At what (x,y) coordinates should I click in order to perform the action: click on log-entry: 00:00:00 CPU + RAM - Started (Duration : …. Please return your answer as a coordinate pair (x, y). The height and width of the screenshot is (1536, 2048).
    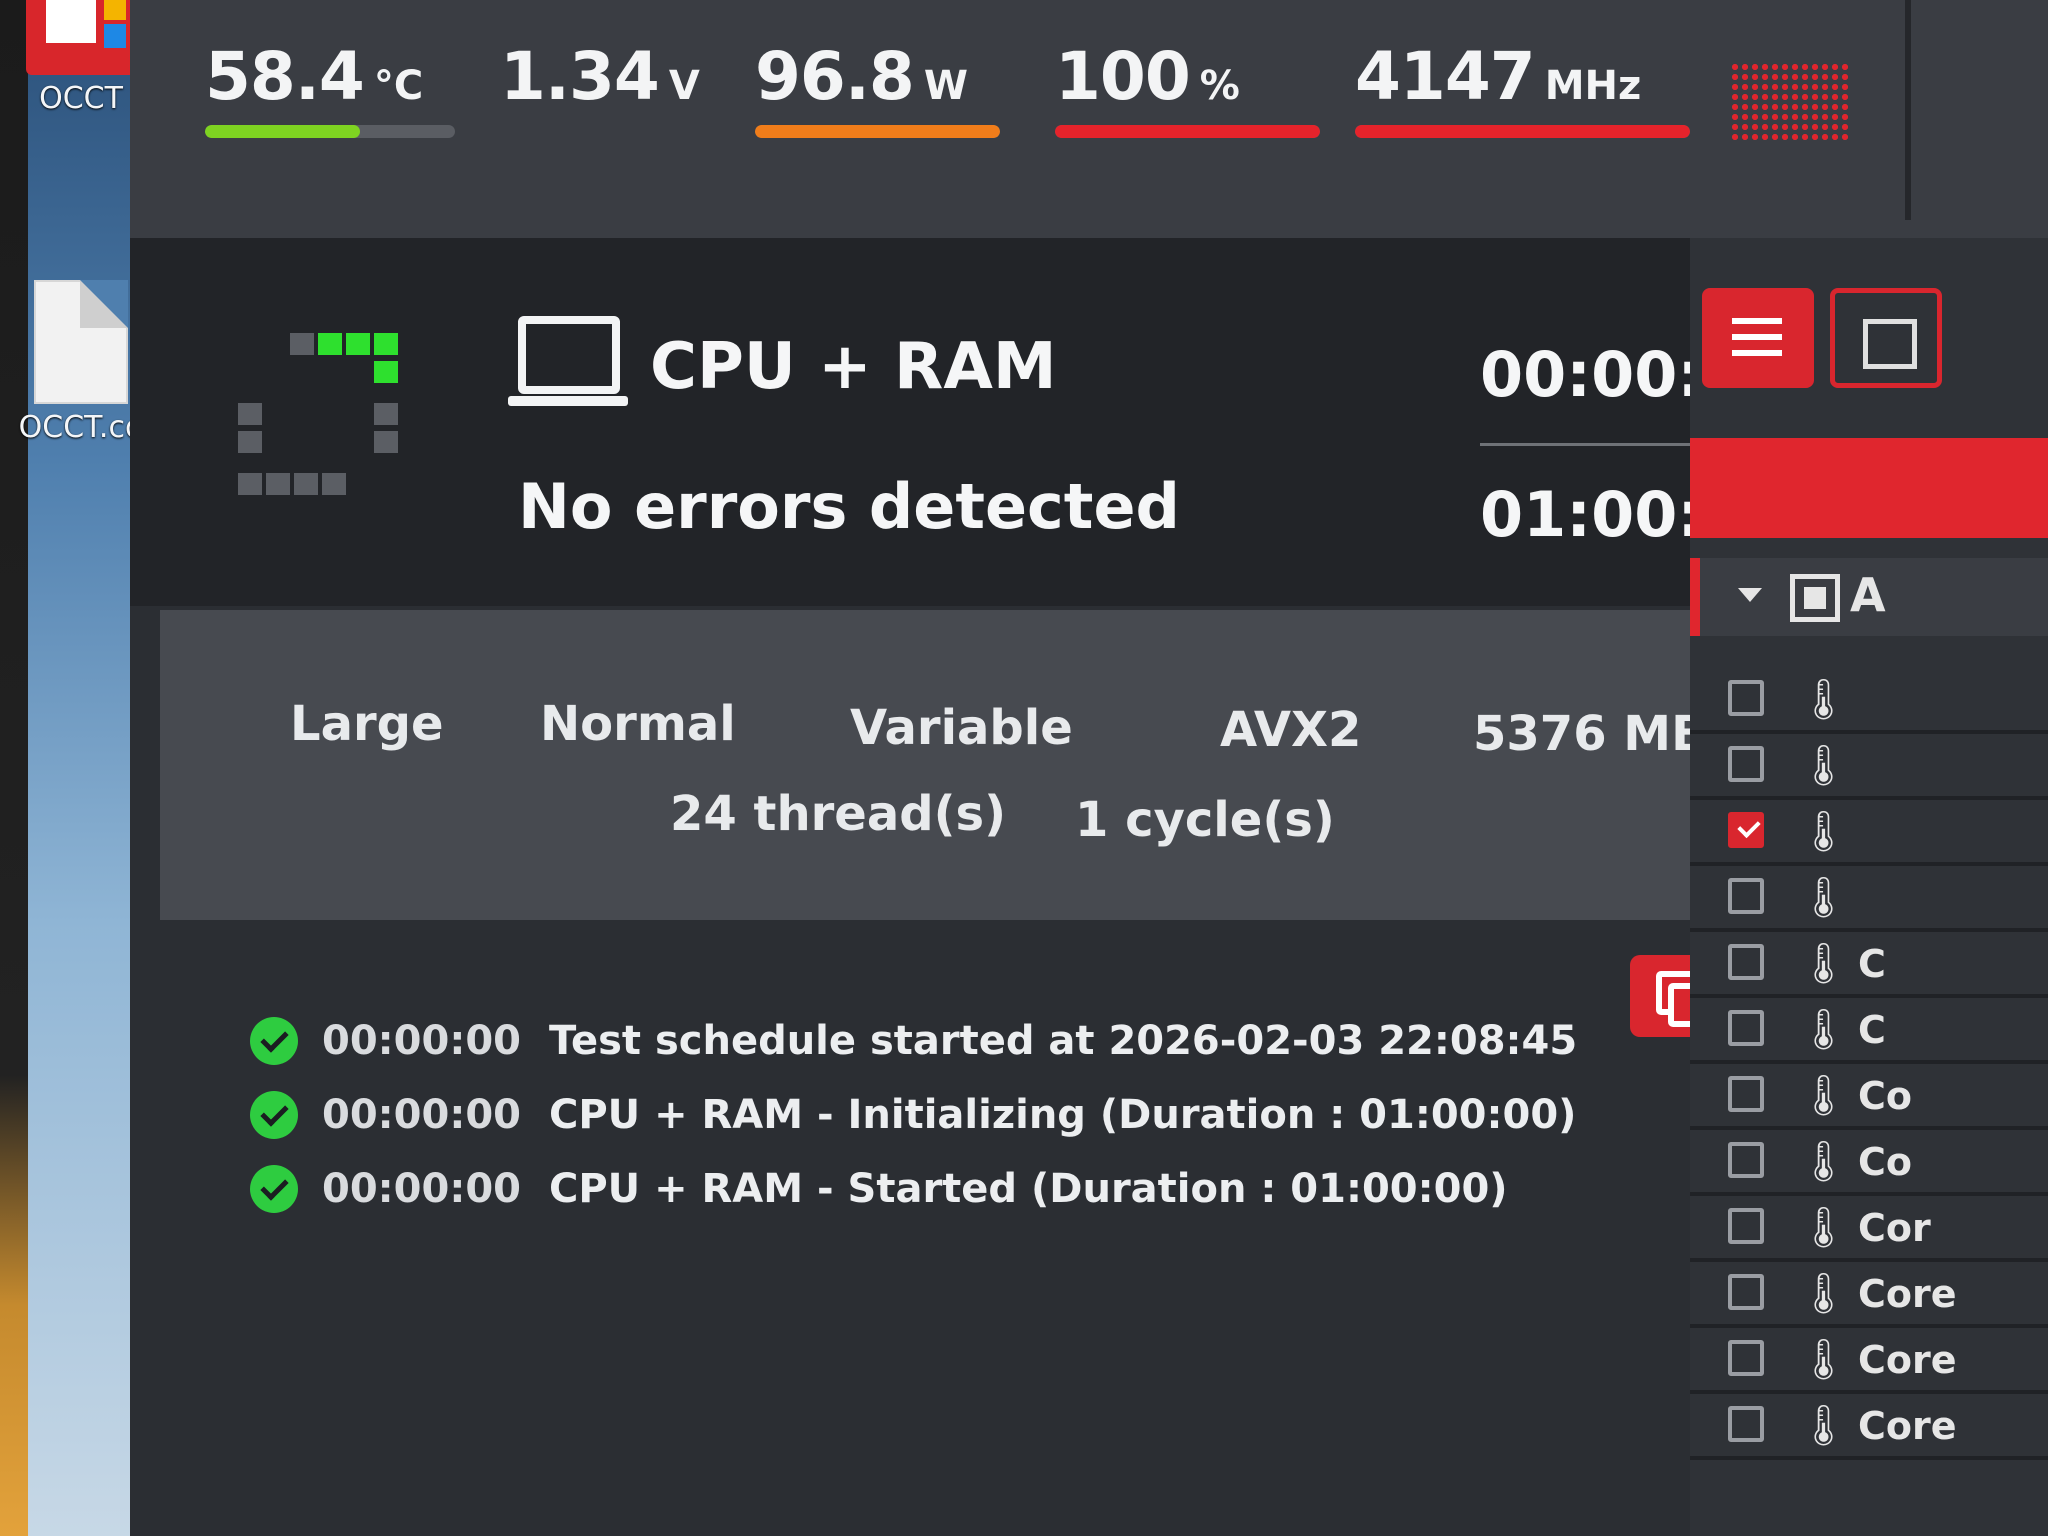
    Looking at the image, I should click on (879, 1195).